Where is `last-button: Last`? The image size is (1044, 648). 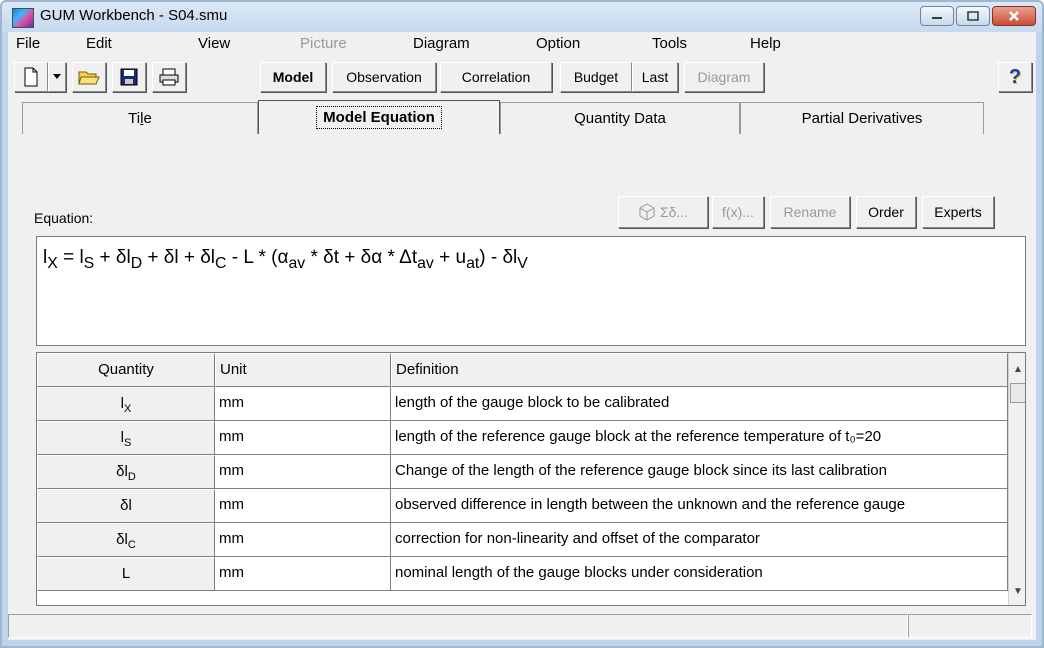
last-button: Last is located at coordinates (655, 77).